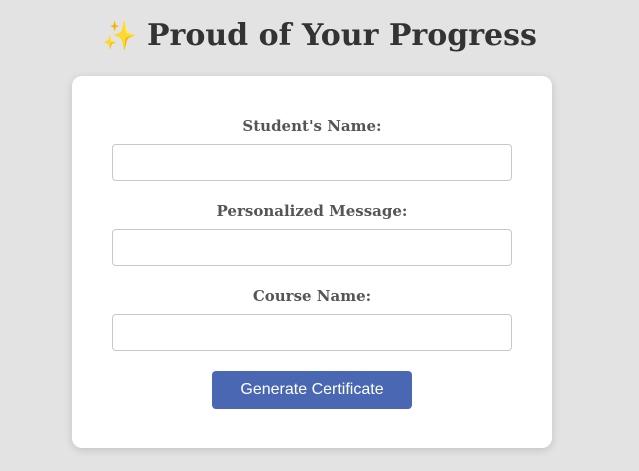 Image resolution: width=639 pixels, height=471 pixels. Describe the element at coordinates (342, 35) in the screenshot. I see `page-title-text: Proud of Your Progress` at that location.